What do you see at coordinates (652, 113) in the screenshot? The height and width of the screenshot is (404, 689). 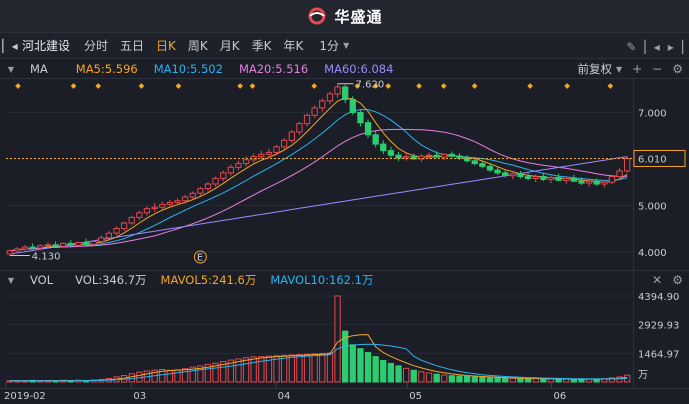 I see `price-tick-label: 7.000` at bounding box center [652, 113].